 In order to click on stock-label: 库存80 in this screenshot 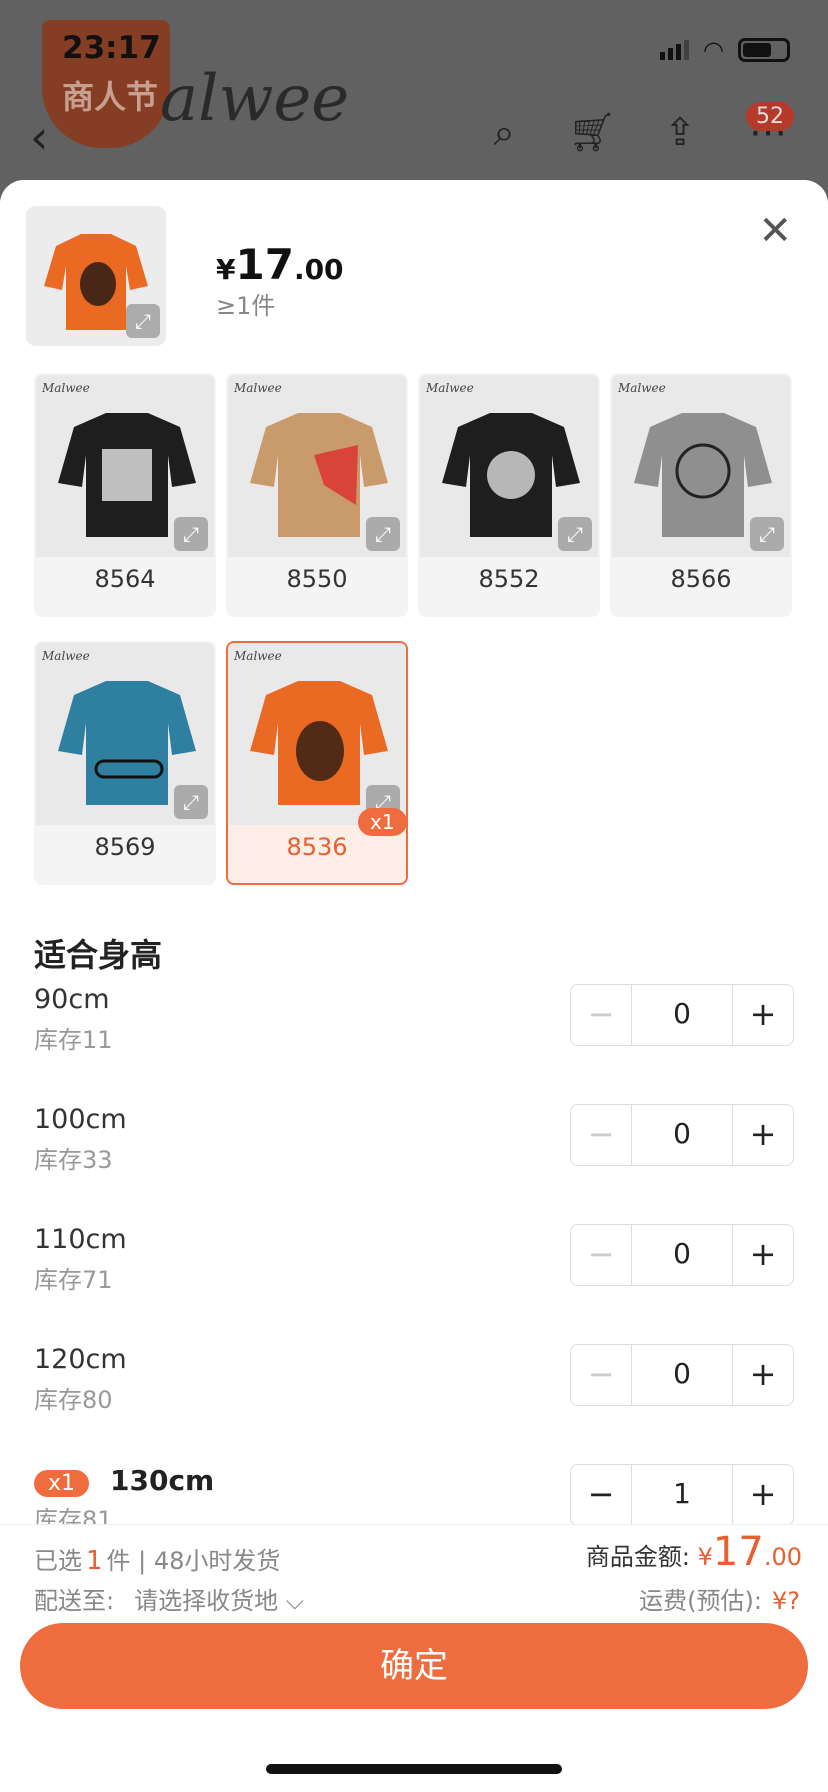, I will do `click(73, 1400)`.